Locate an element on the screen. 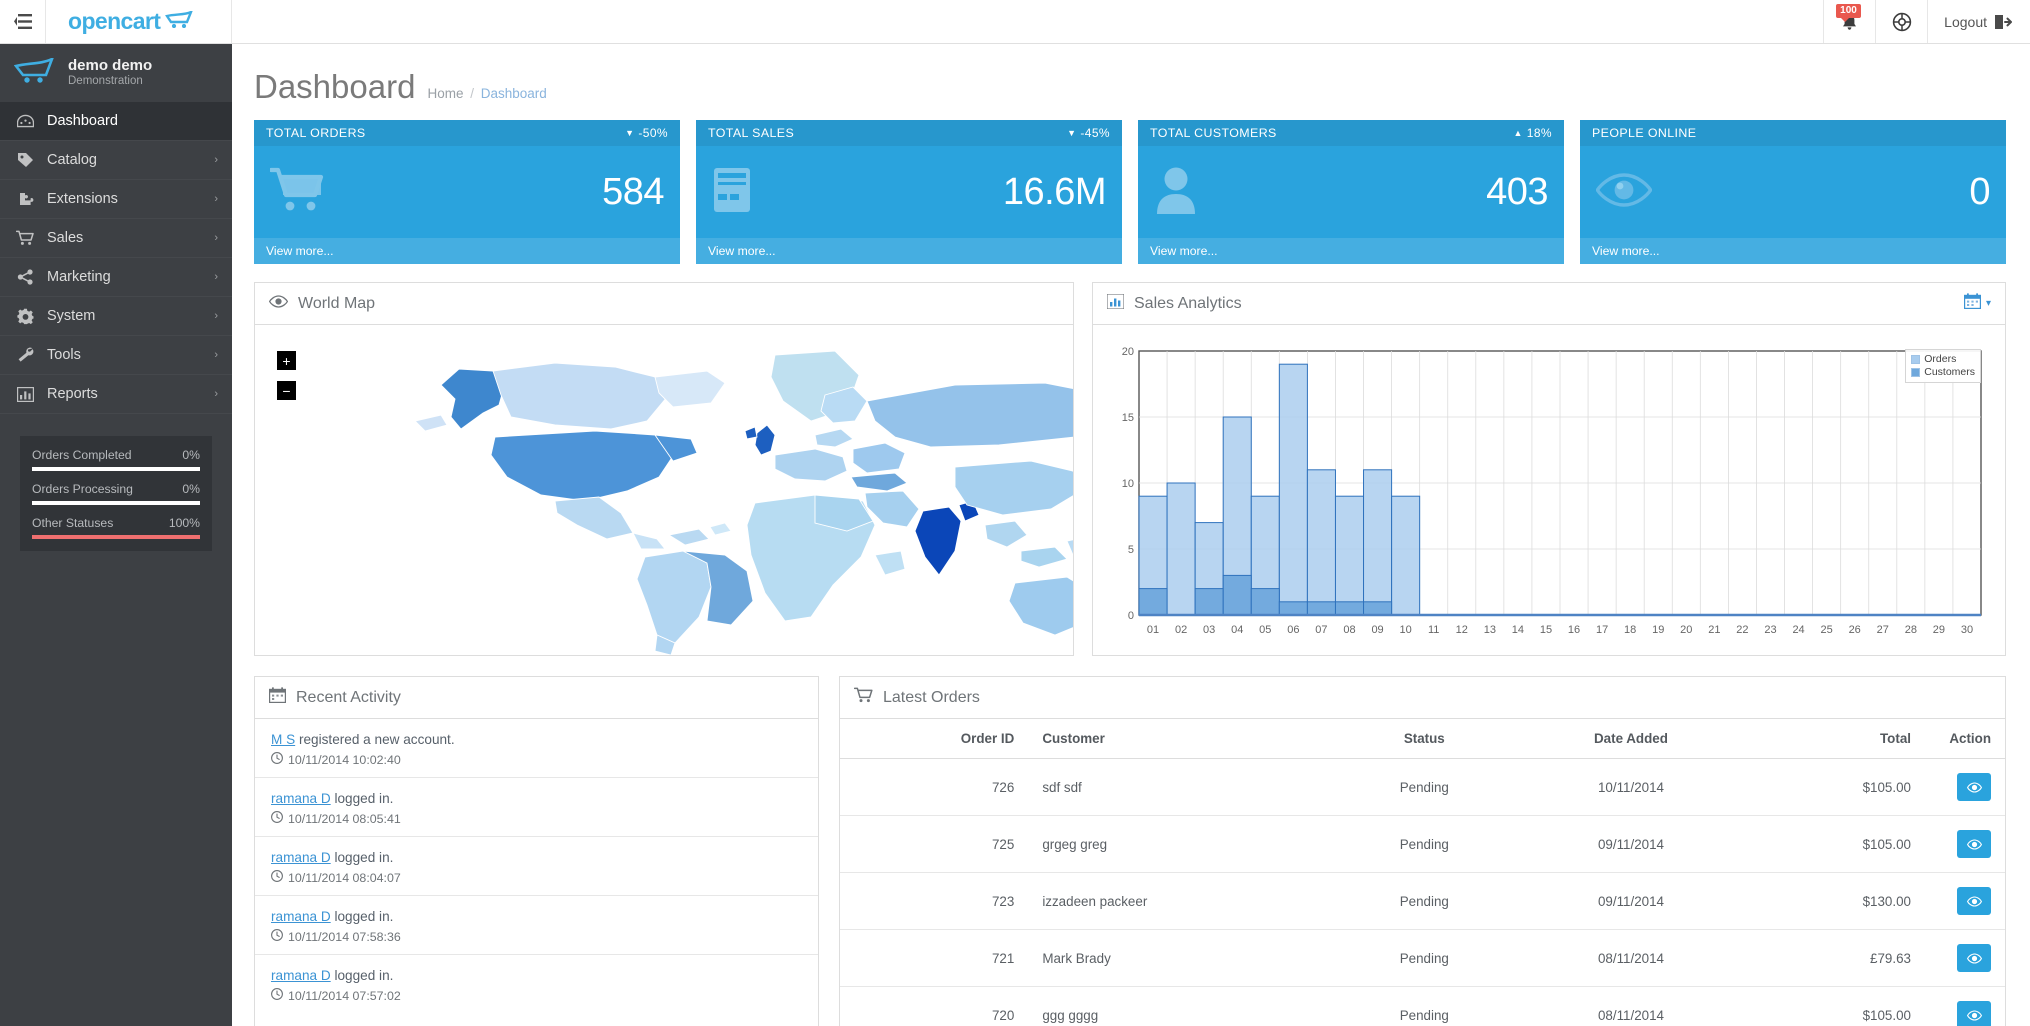  page-title: Dashboard is located at coordinates (335, 86).